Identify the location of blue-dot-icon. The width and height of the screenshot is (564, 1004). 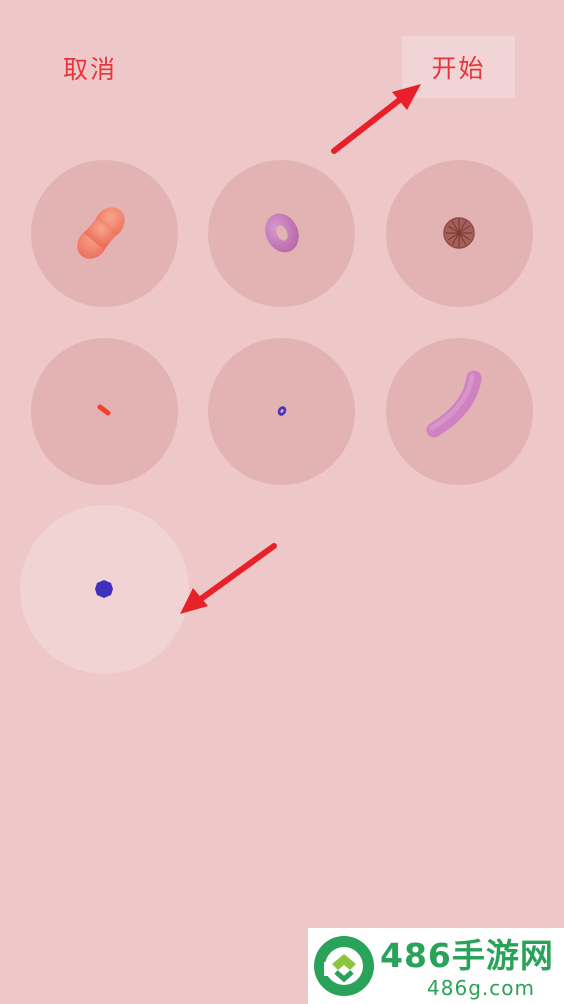
(104, 589).